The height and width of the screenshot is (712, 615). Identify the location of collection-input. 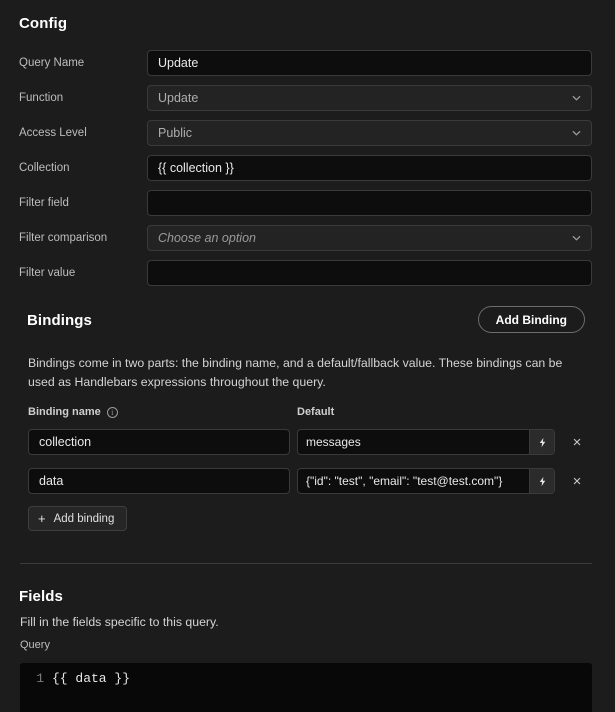
(369, 168).